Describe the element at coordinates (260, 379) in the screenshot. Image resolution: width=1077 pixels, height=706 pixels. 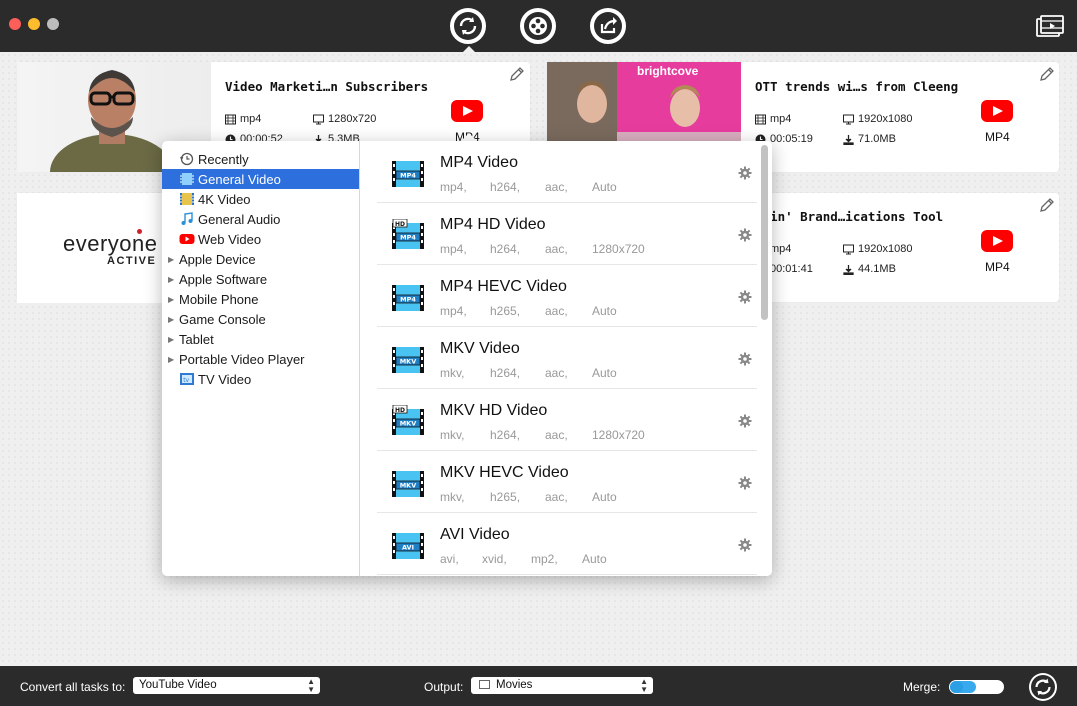
I see `category-item: tv TV Video` at that location.